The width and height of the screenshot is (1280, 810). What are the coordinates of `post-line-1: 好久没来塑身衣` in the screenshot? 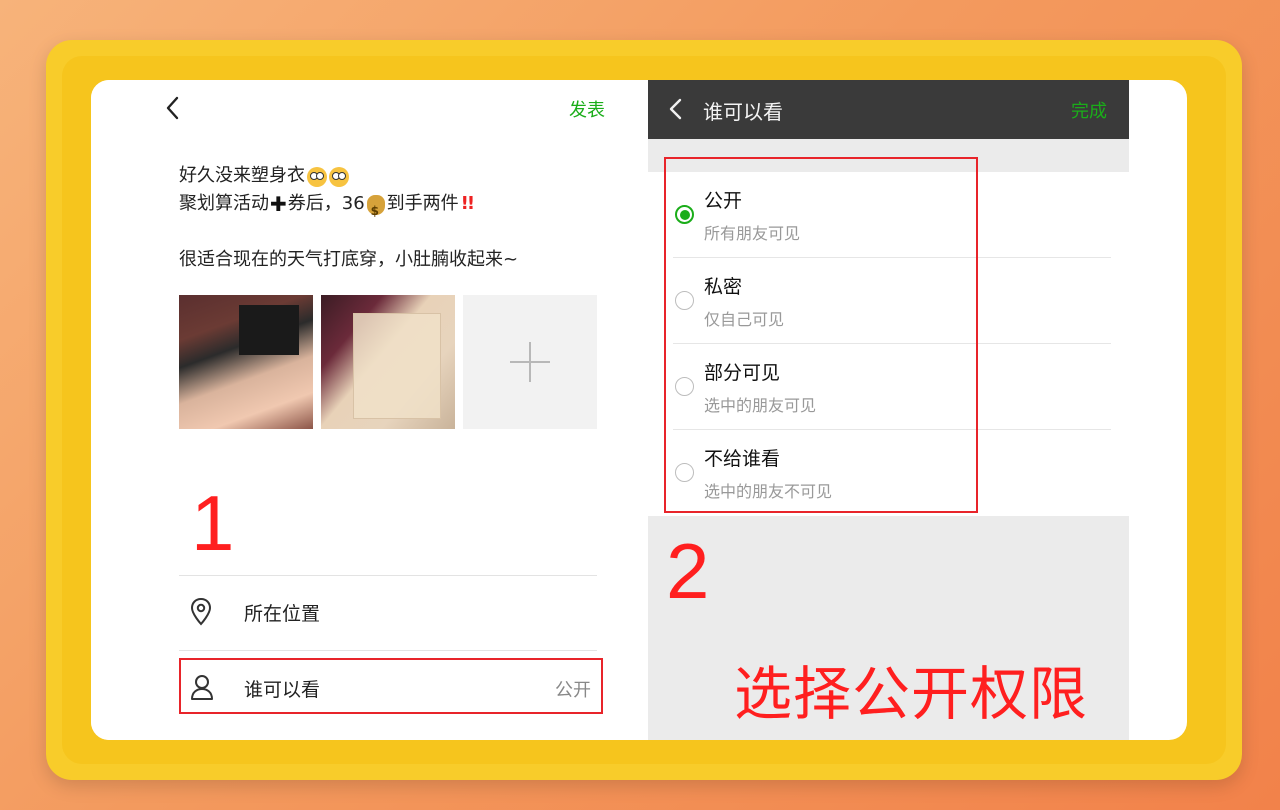 It's located at (348, 176).